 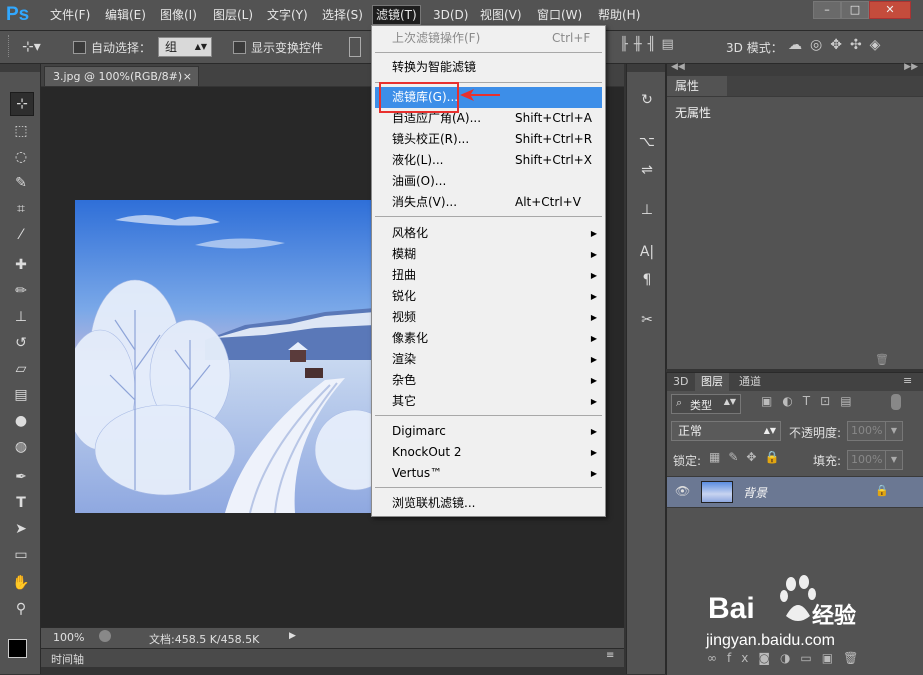 What do you see at coordinates (647, 142) in the screenshot?
I see `brush-presets-icon: ⌥` at bounding box center [647, 142].